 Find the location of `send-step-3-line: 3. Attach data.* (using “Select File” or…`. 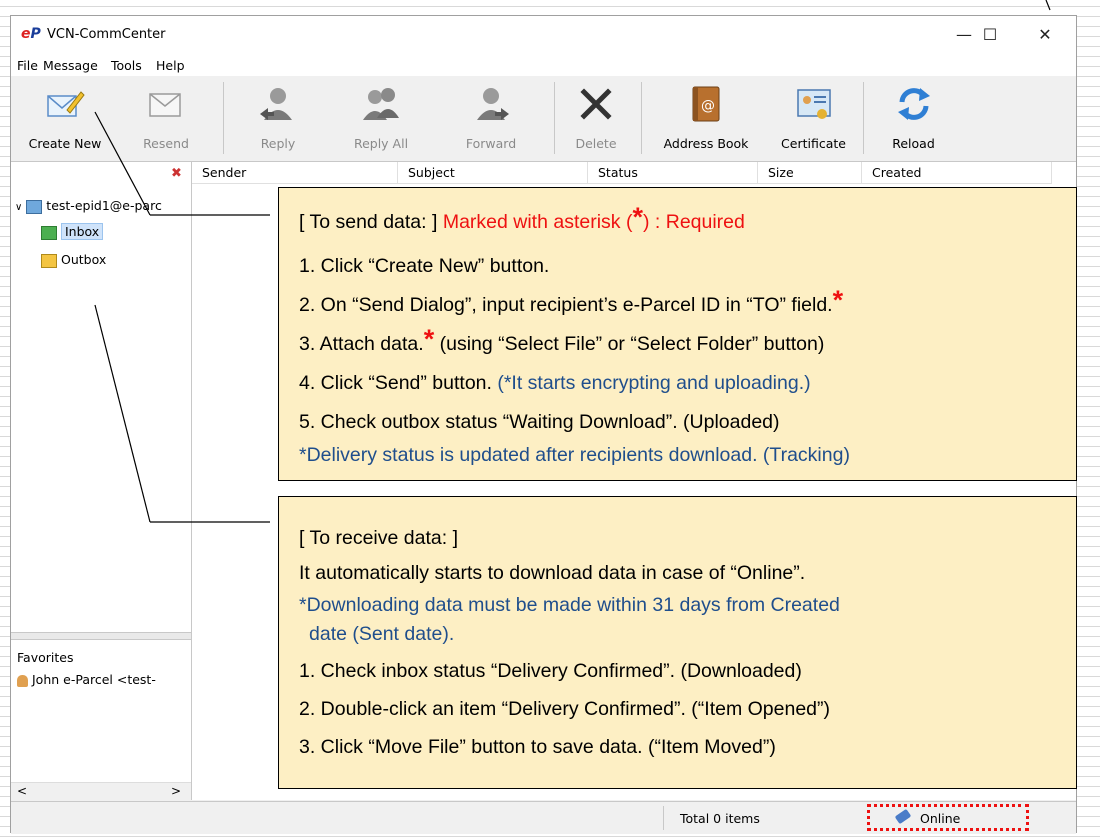

send-step-3-line: 3. Attach data.* (using “Select File” or… is located at coordinates (562, 341).